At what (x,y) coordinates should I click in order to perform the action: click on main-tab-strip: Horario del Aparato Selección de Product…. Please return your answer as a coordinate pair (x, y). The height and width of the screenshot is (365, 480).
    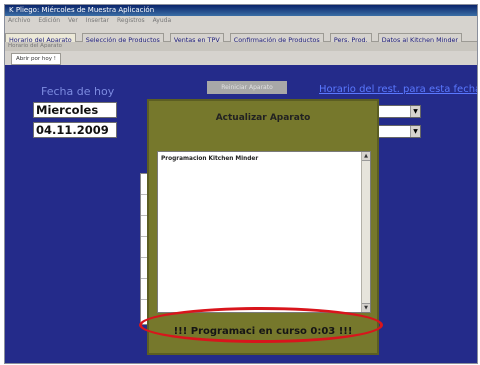
    Looking at the image, I should click on (241, 36).